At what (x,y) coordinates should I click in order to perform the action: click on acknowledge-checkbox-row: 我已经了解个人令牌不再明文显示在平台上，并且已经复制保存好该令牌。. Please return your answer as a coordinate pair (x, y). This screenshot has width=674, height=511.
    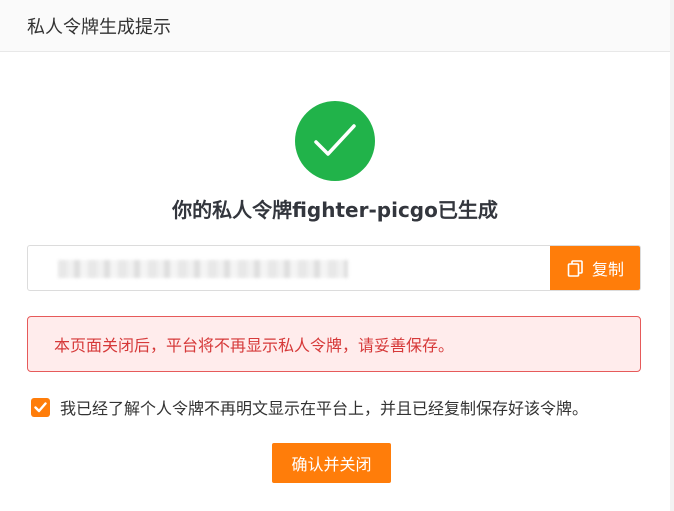
    Looking at the image, I should click on (309, 407).